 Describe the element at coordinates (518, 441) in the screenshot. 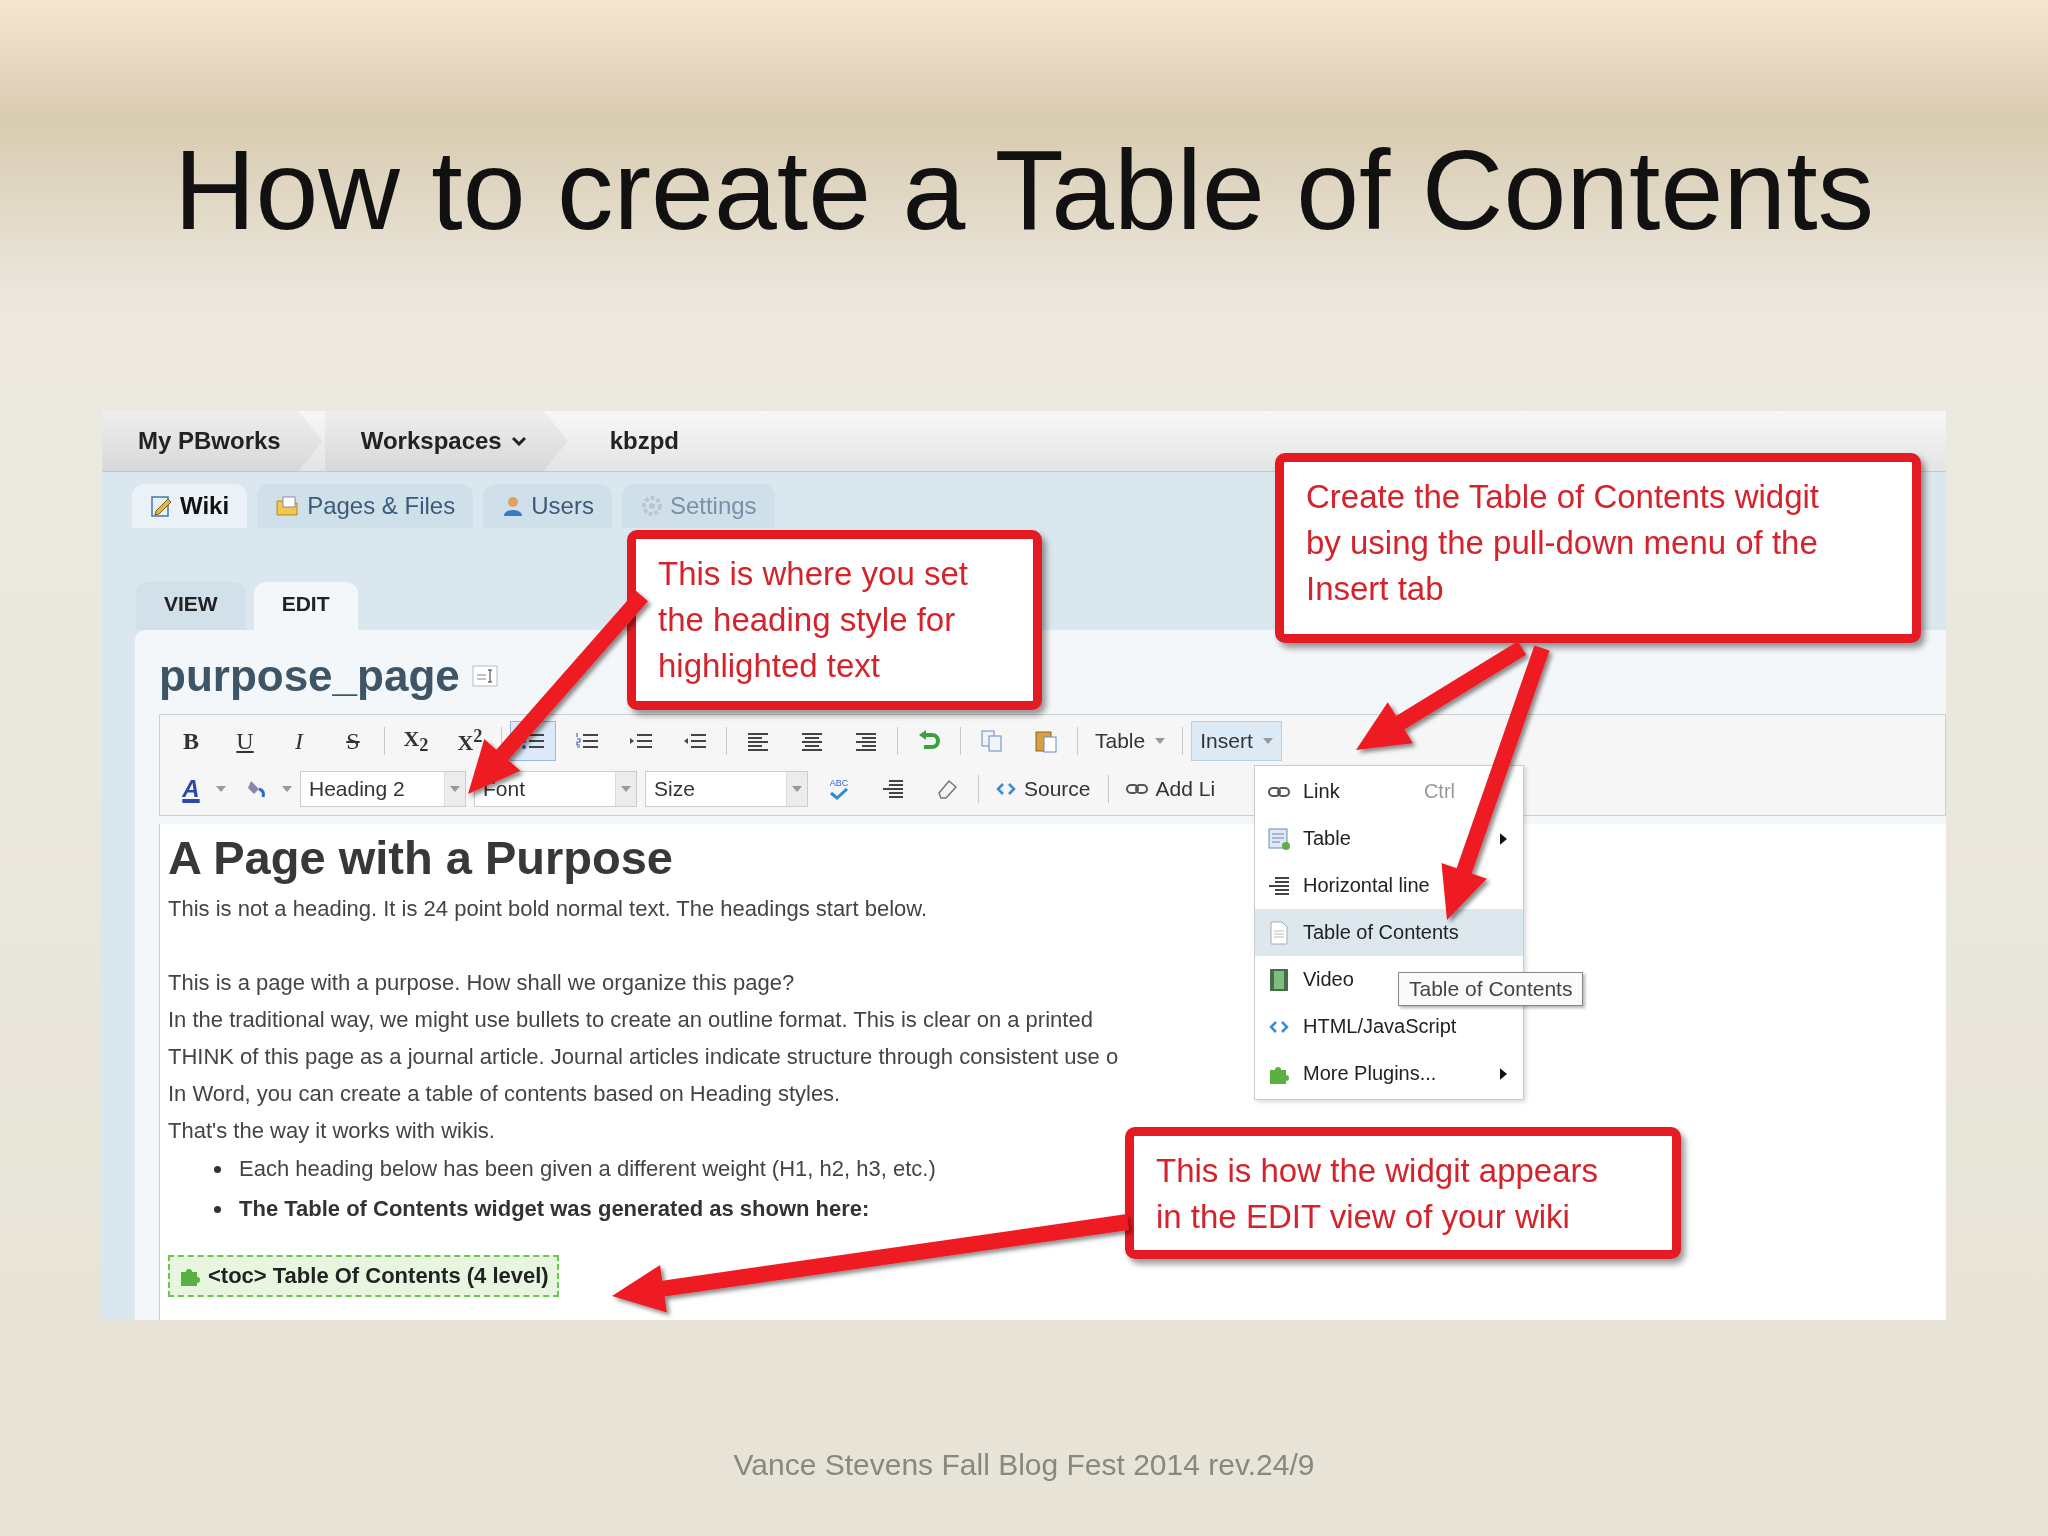

I see `chevron-down-icon` at that location.